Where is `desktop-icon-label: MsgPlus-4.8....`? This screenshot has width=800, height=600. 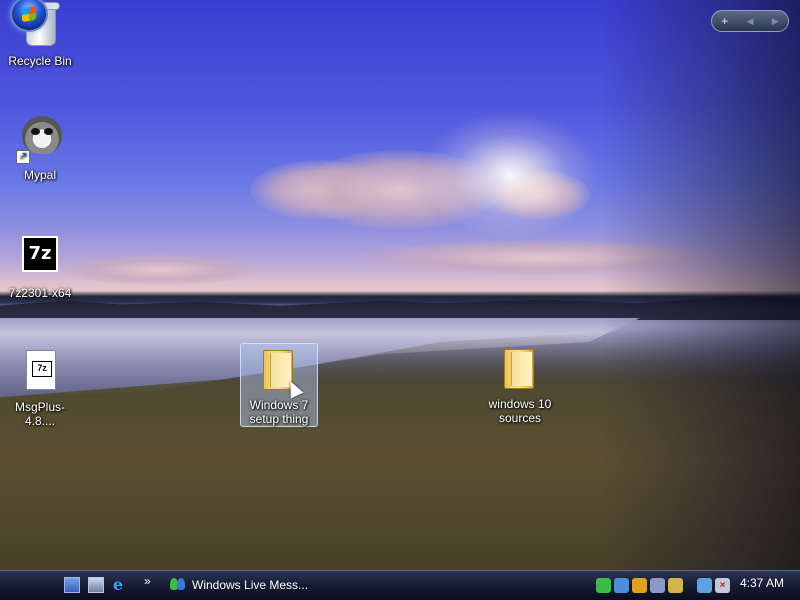 desktop-icon-label: MsgPlus-4.8.... is located at coordinates (39, 414).